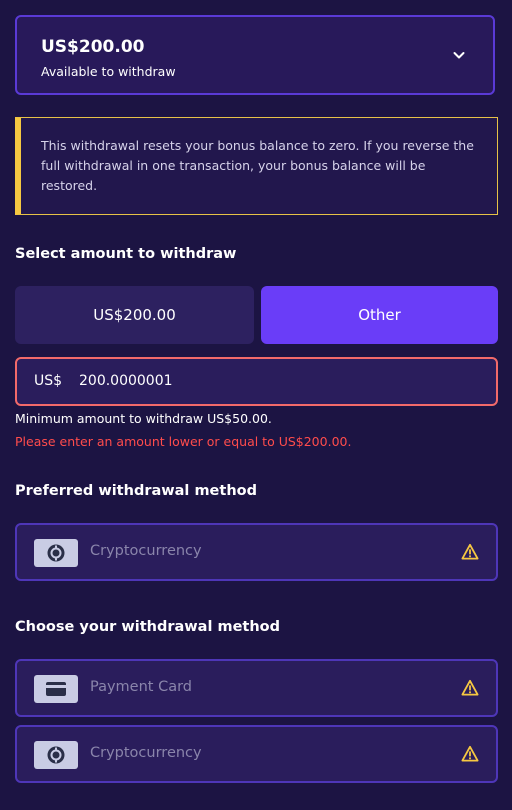 This screenshot has width=512, height=810. Describe the element at coordinates (255, 55) in the screenshot. I see `balance-dropdown: US$200.00 Available to withdraw` at that location.